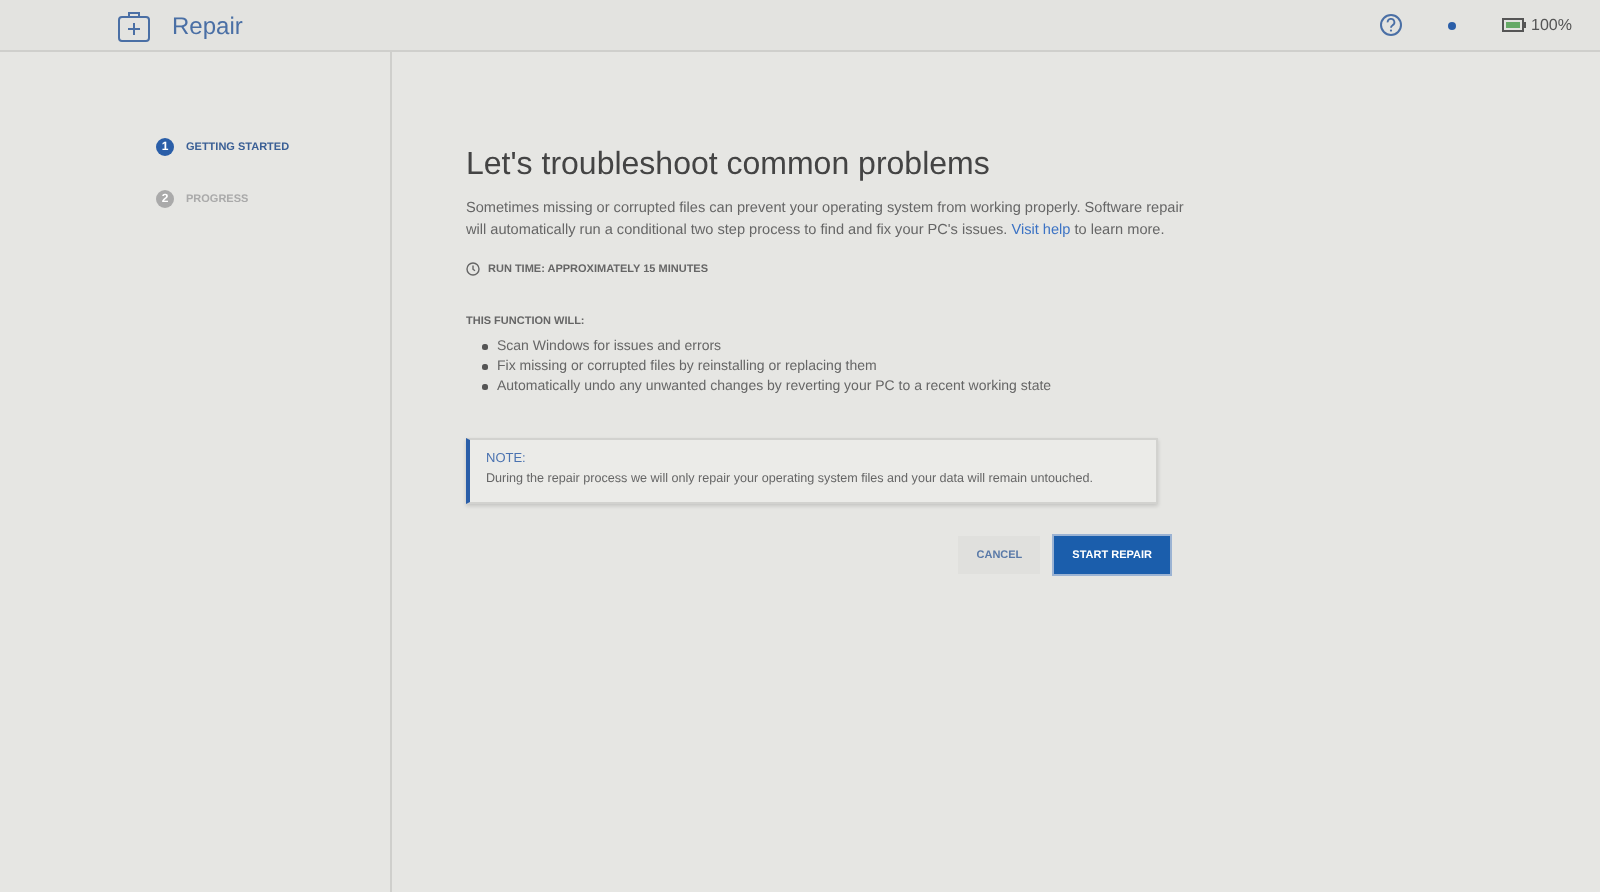  I want to click on battery-icon, so click(1513, 25).